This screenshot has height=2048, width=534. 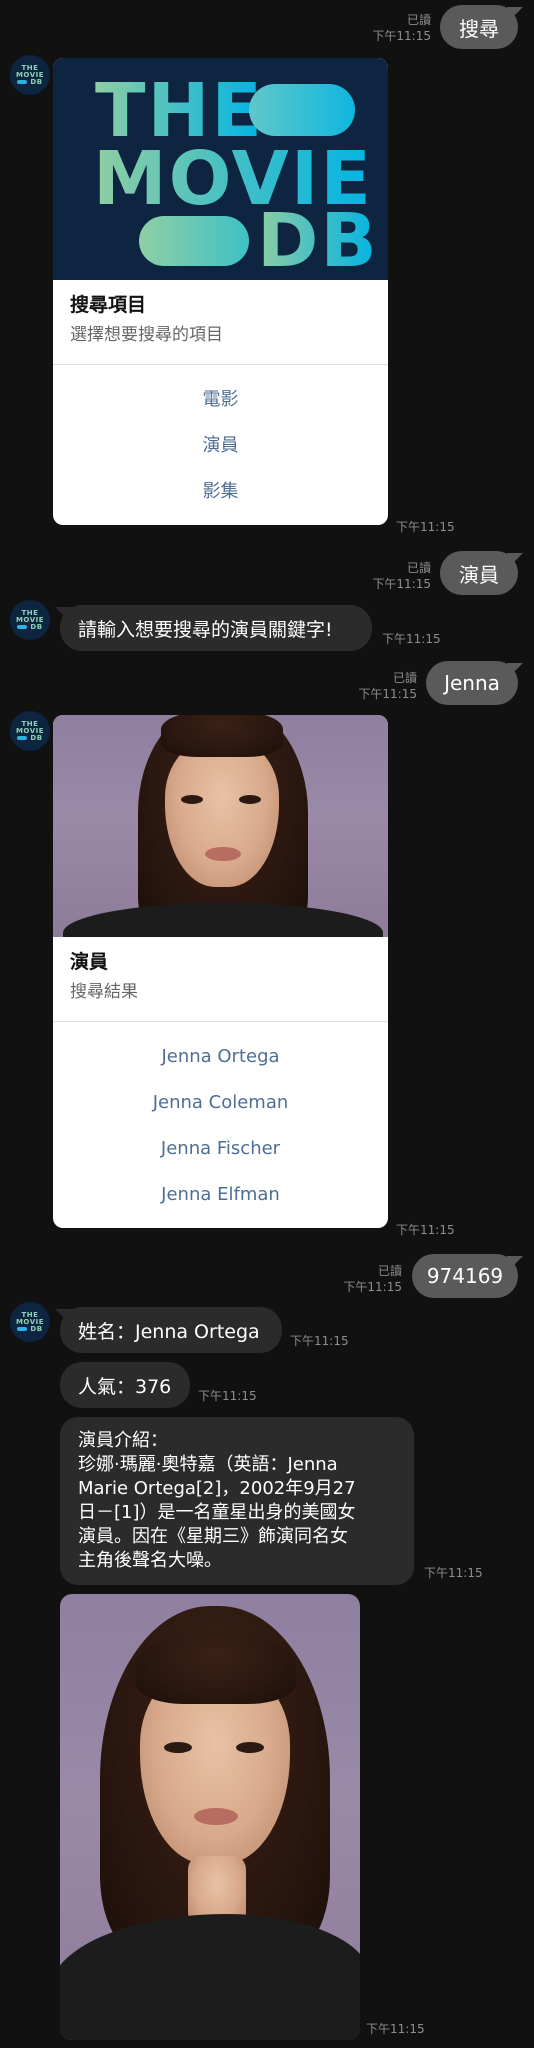 I want to click on incoming-message: 請輸入想要搜尋的演員關鍵字!, so click(x=216, y=628).